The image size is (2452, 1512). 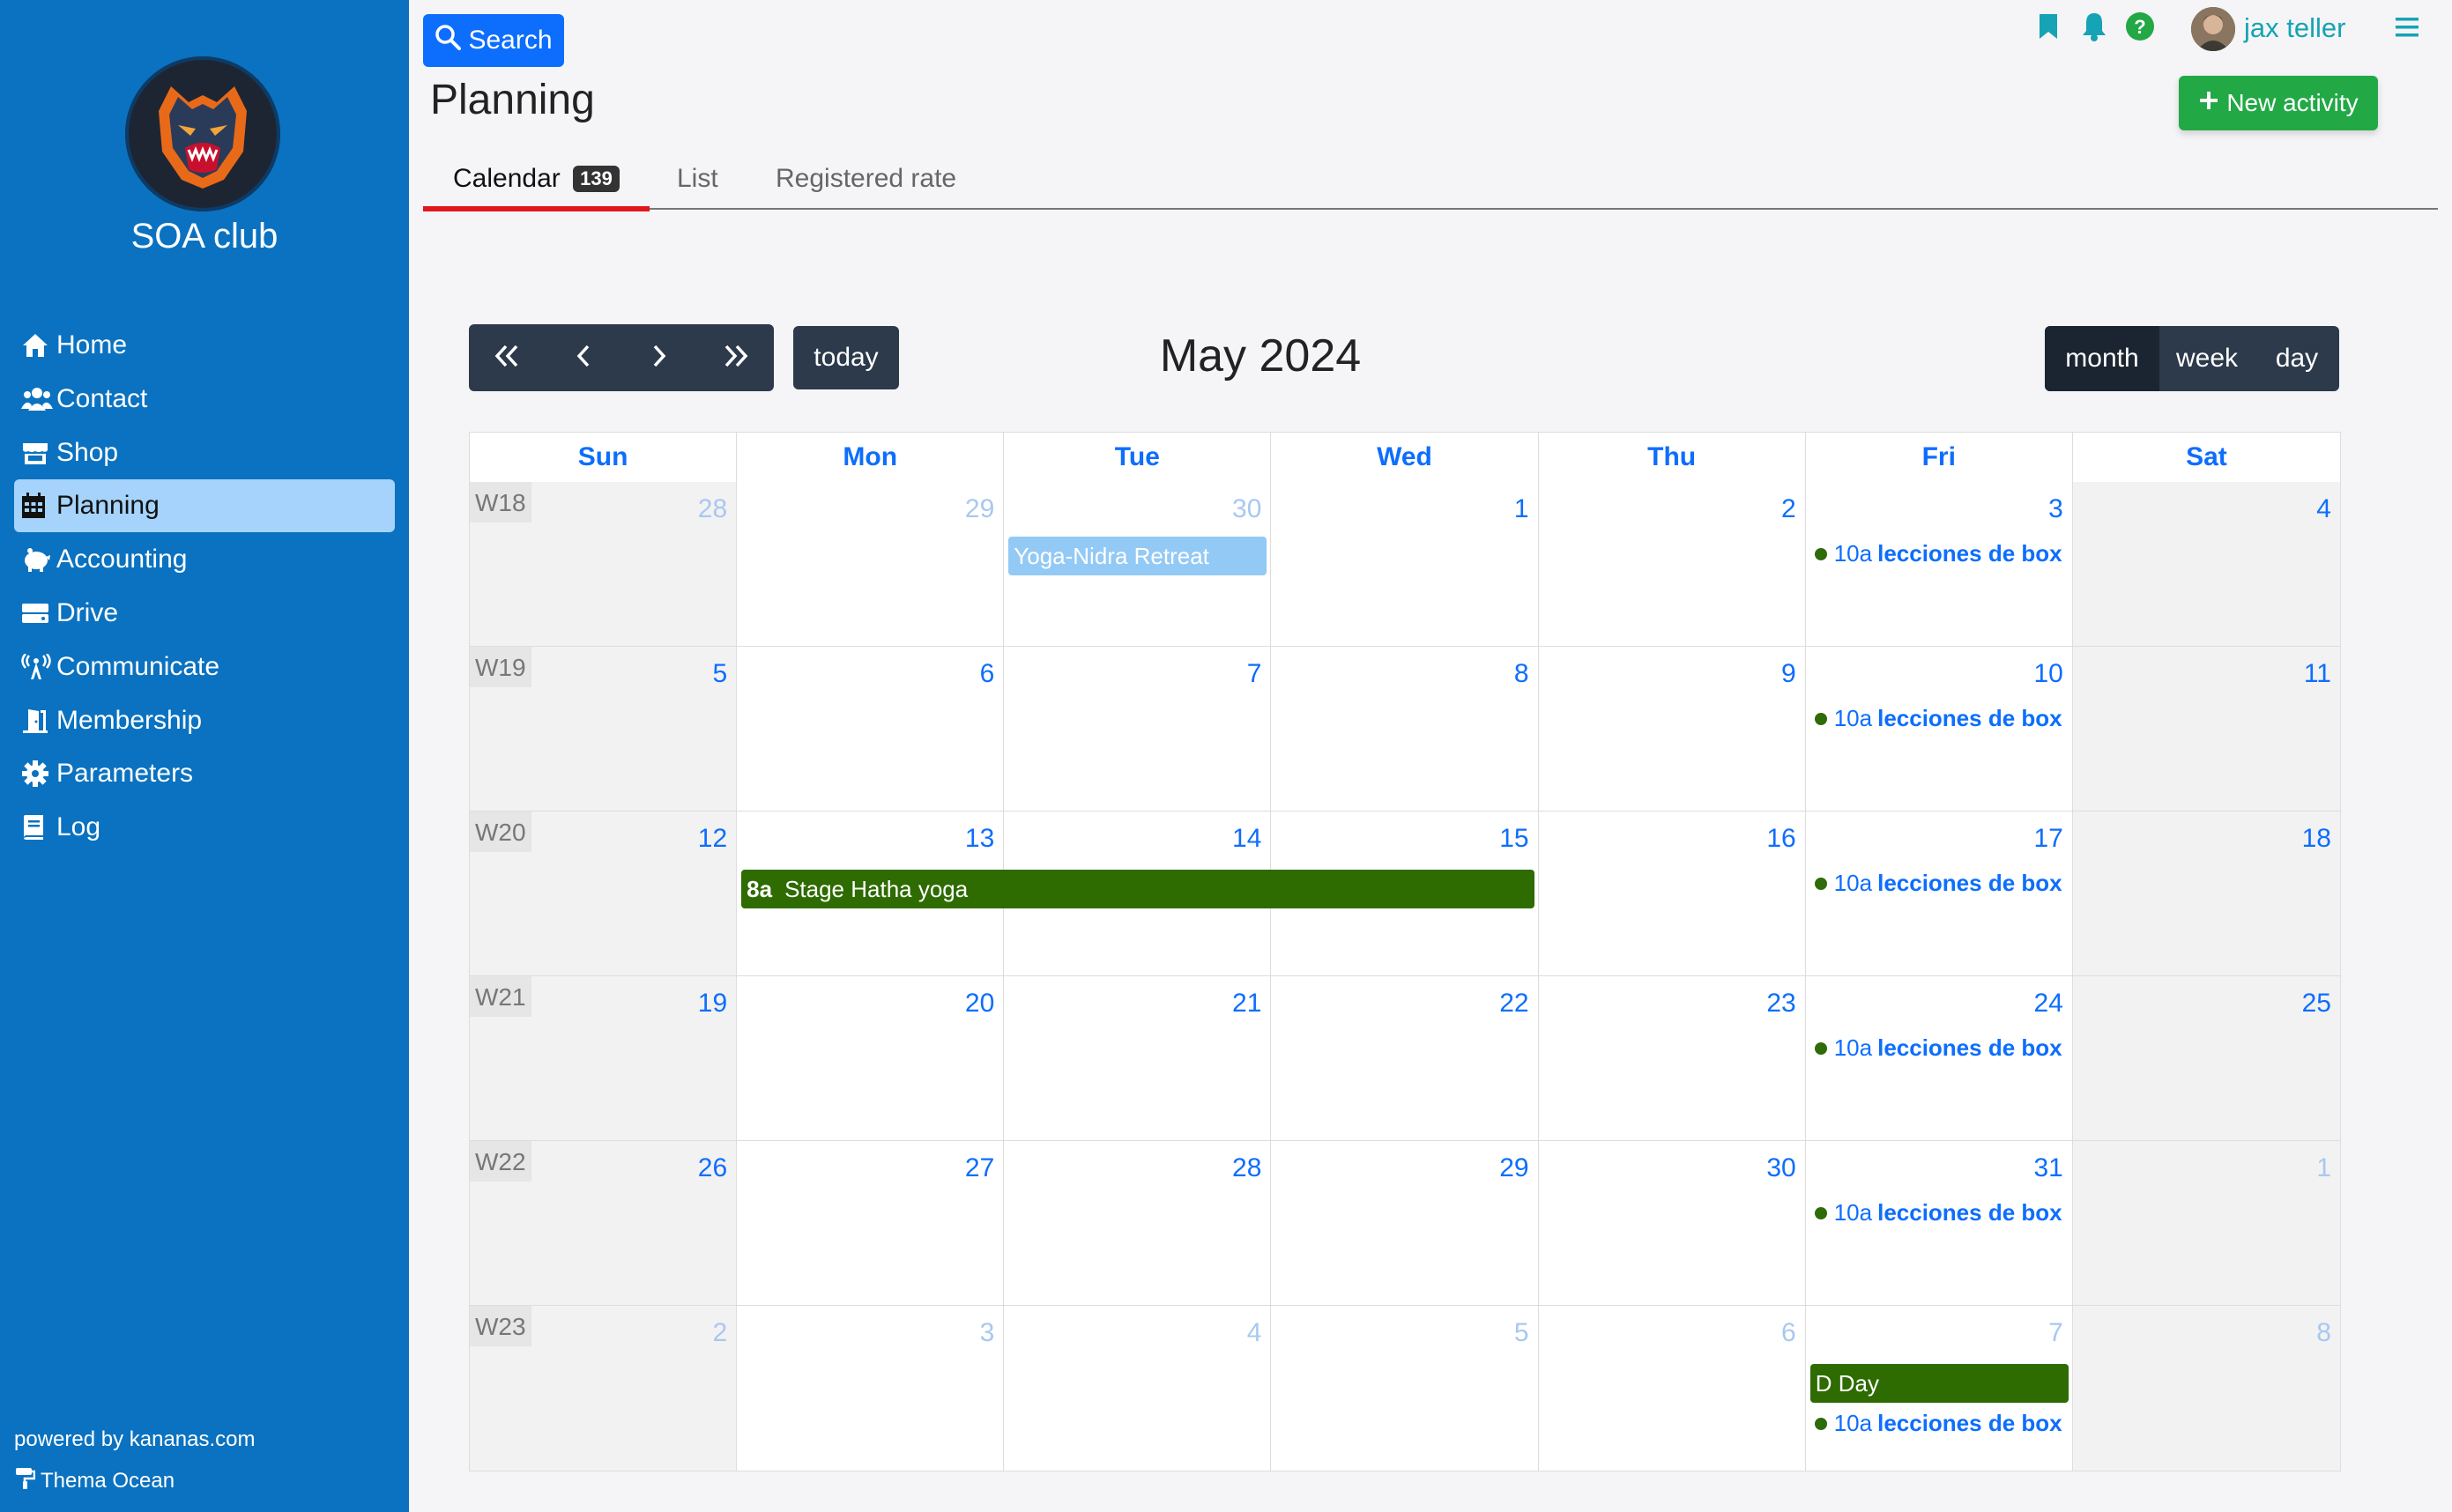 I want to click on avatar, so click(x=2213, y=29).